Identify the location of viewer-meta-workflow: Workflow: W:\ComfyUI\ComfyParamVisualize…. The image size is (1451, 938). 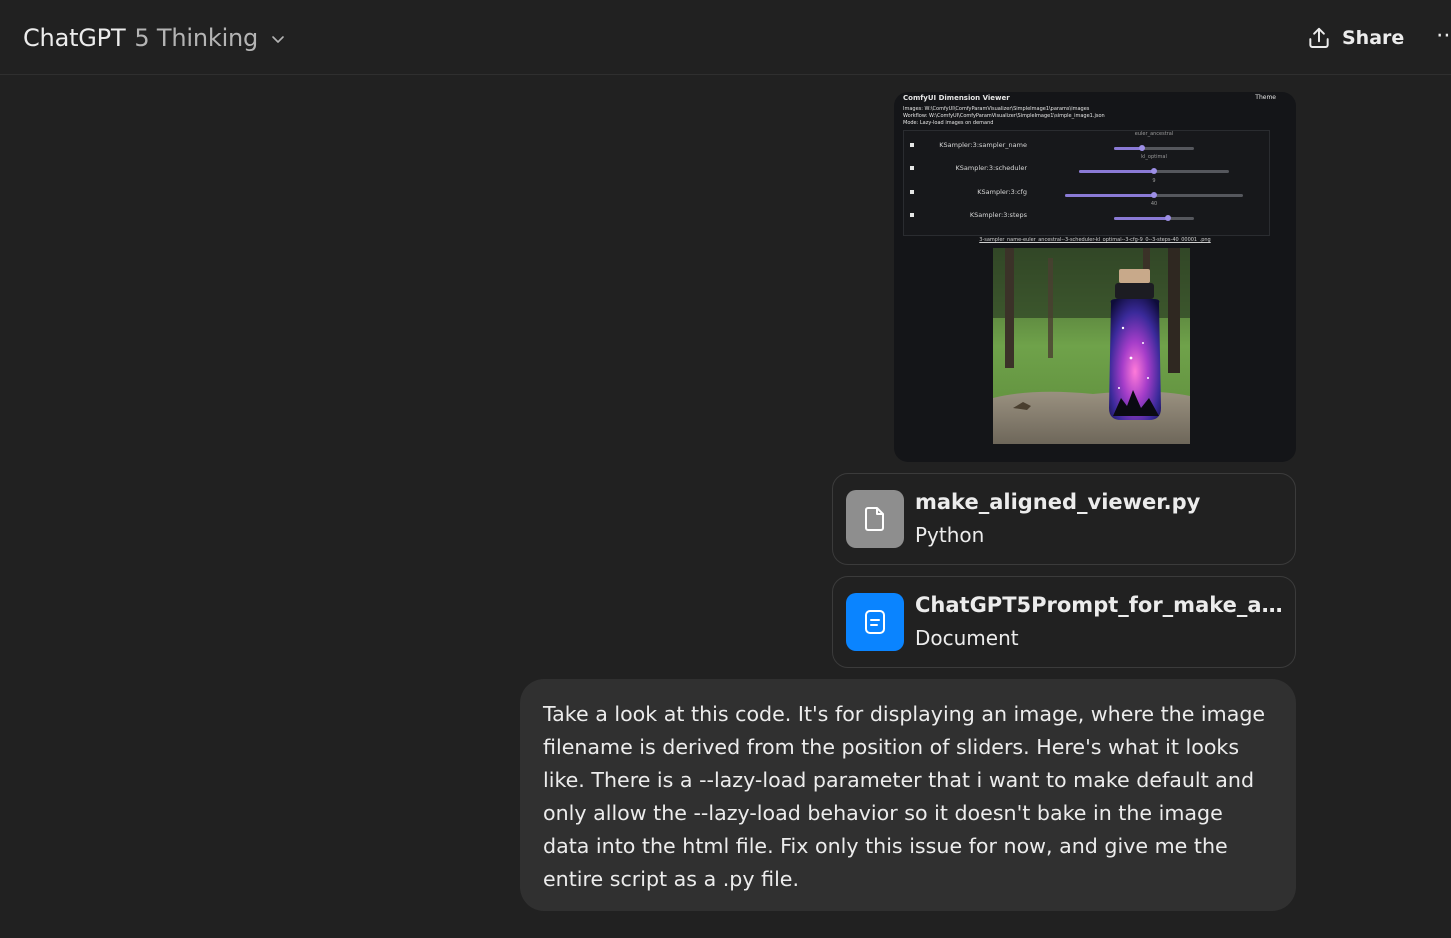
(1004, 116).